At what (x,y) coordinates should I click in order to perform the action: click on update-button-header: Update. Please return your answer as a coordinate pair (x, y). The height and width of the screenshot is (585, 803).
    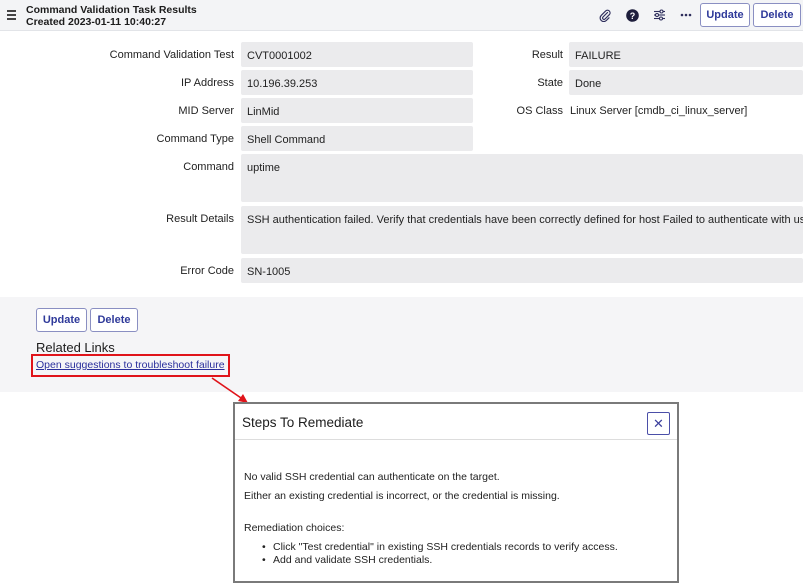
    Looking at the image, I should click on (725, 15).